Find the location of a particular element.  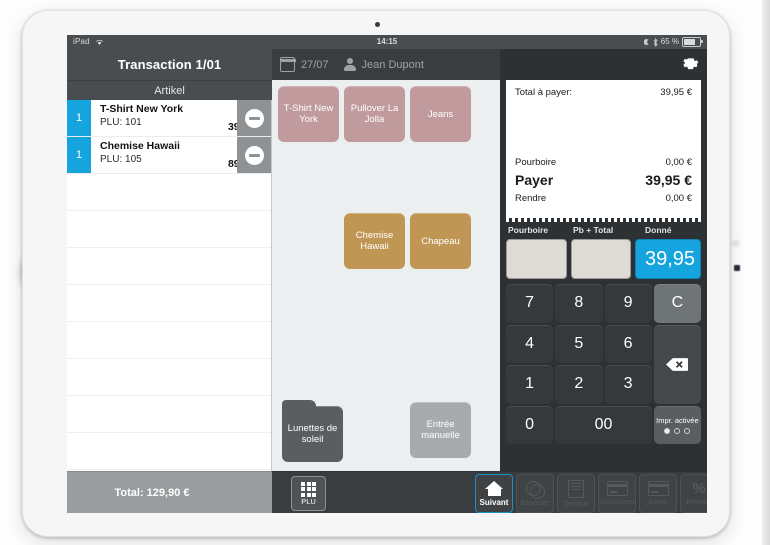

given-amount-input: 39,95 is located at coordinates (668, 259).